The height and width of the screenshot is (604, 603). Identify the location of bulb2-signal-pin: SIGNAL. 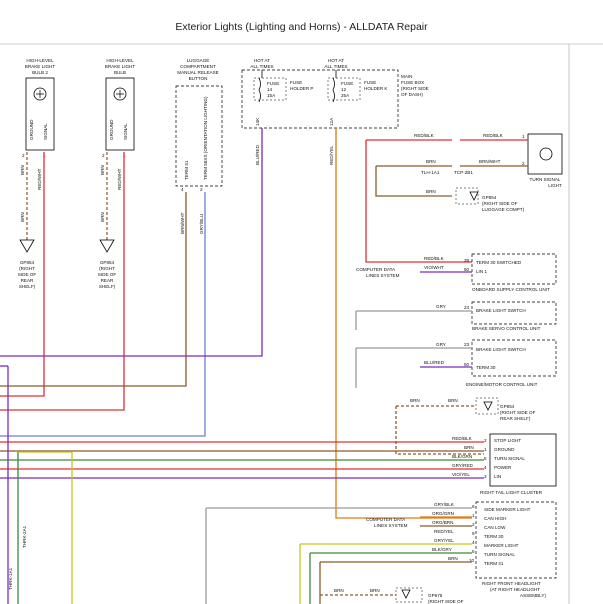
(45, 131).